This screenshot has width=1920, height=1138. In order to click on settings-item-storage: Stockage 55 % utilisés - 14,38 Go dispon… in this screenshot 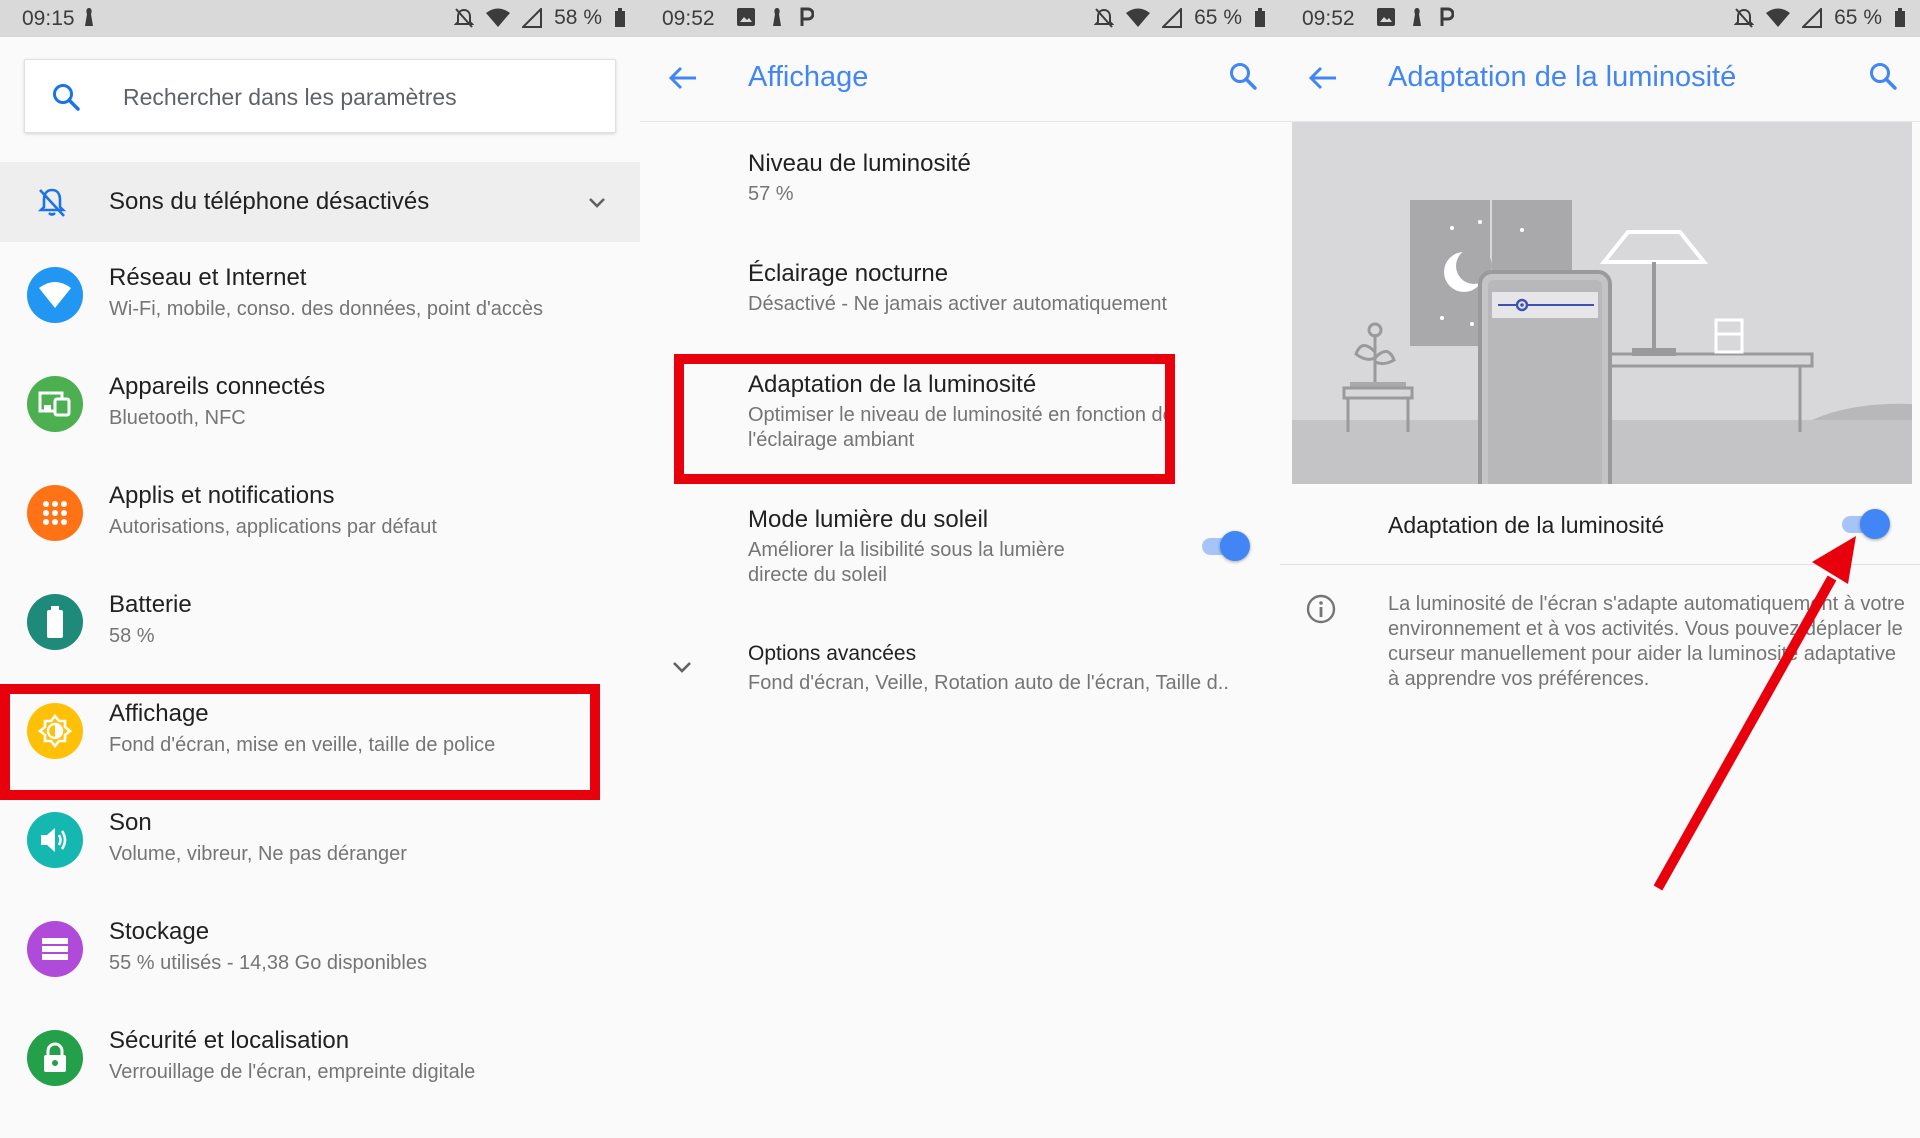, I will do `click(320, 950)`.